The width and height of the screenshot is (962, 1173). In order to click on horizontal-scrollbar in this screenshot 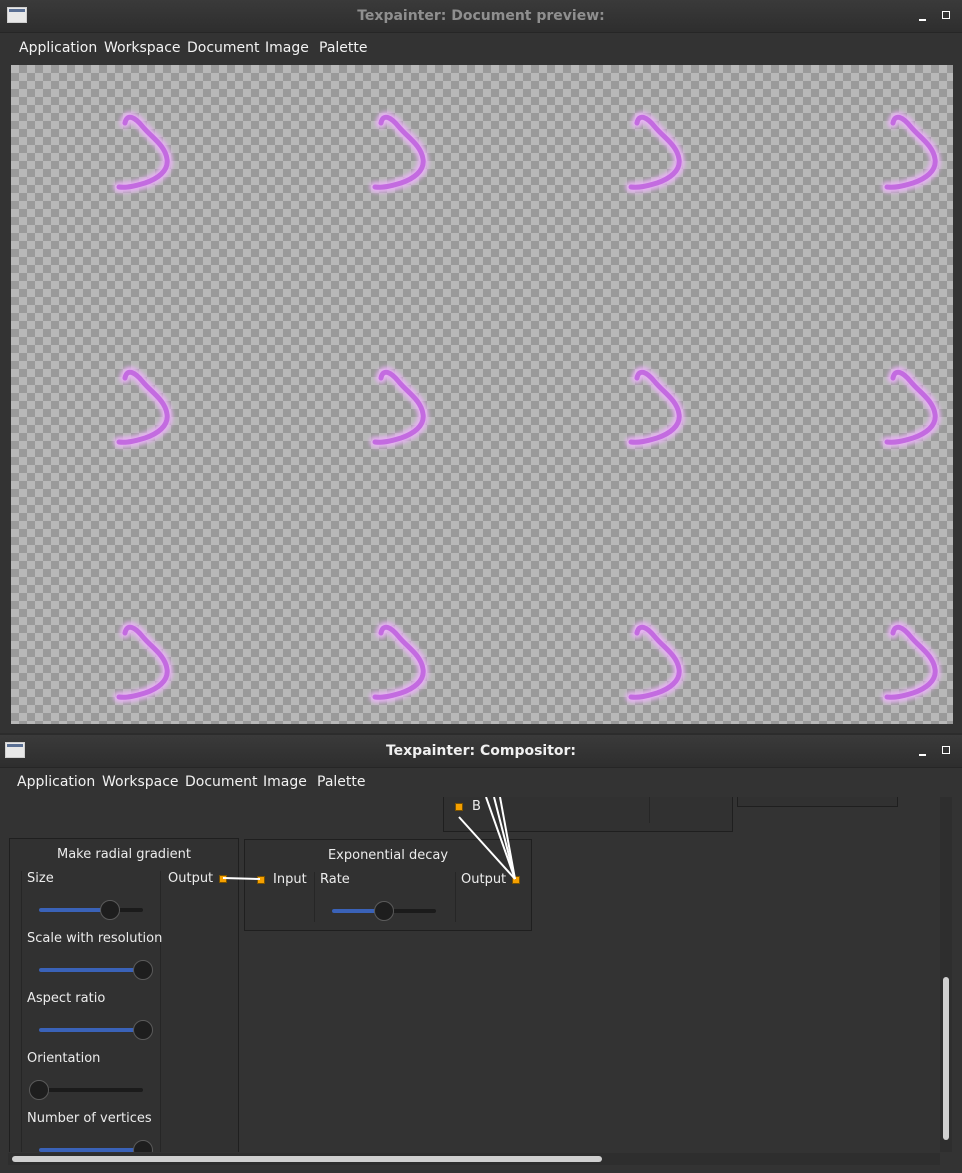, I will do `click(474, 1159)`.